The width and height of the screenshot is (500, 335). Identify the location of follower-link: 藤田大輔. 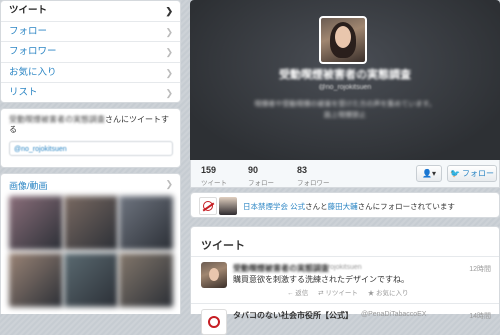
(343, 206).